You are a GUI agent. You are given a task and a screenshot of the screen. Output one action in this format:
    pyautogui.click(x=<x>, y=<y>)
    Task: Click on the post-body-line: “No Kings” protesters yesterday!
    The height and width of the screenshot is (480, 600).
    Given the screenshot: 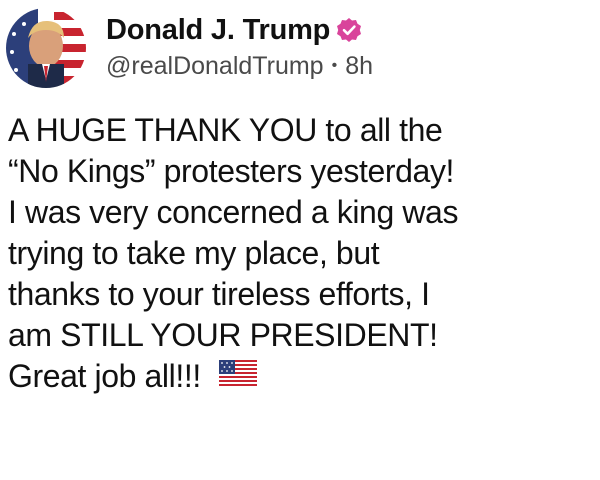 What is the action you would take?
    pyautogui.click(x=231, y=171)
    